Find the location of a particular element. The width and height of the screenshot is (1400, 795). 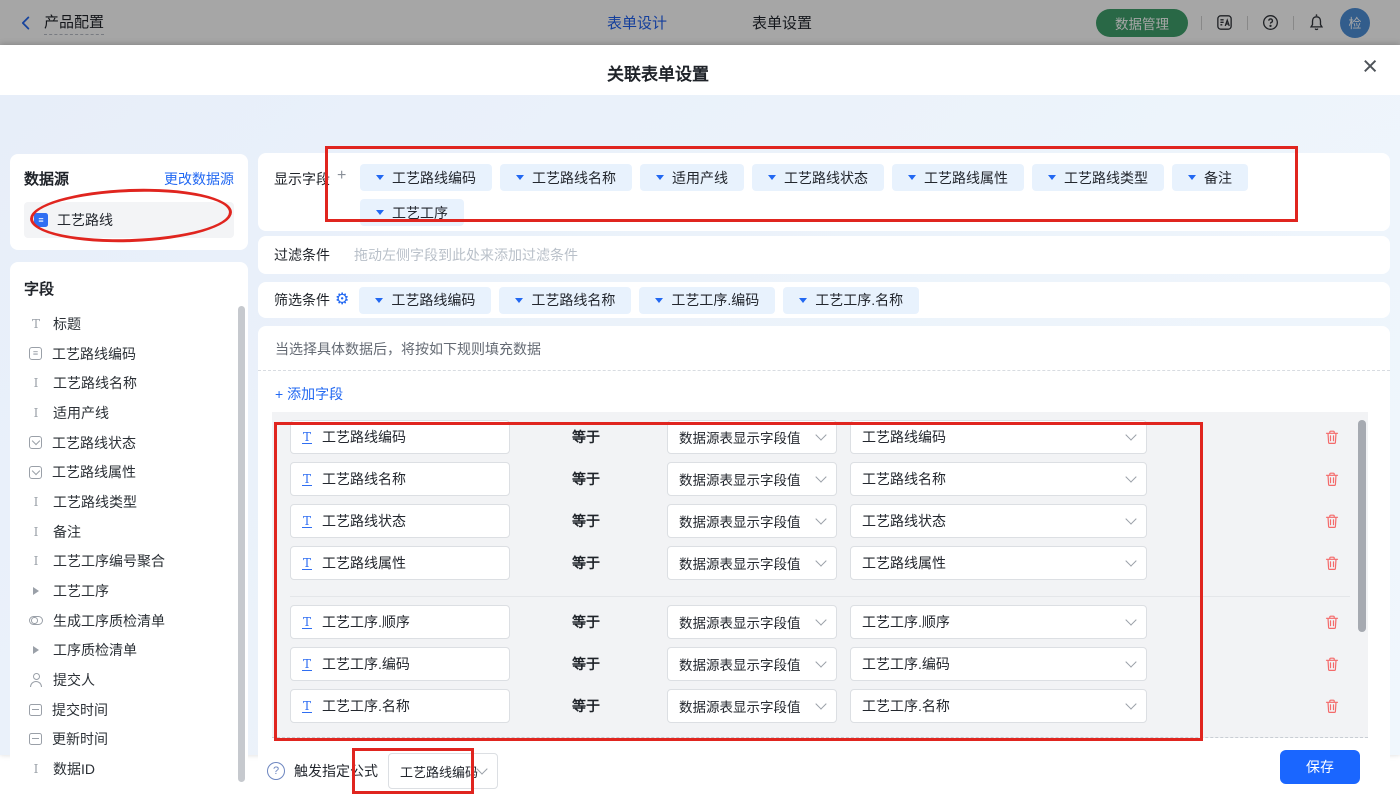

rule-field-box: 工艺工序.顺序 is located at coordinates (400, 622).